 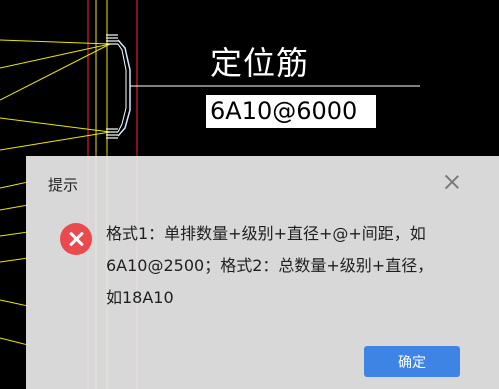 What do you see at coordinates (63, 185) in the screenshot?
I see `dialog-title: 提示` at bounding box center [63, 185].